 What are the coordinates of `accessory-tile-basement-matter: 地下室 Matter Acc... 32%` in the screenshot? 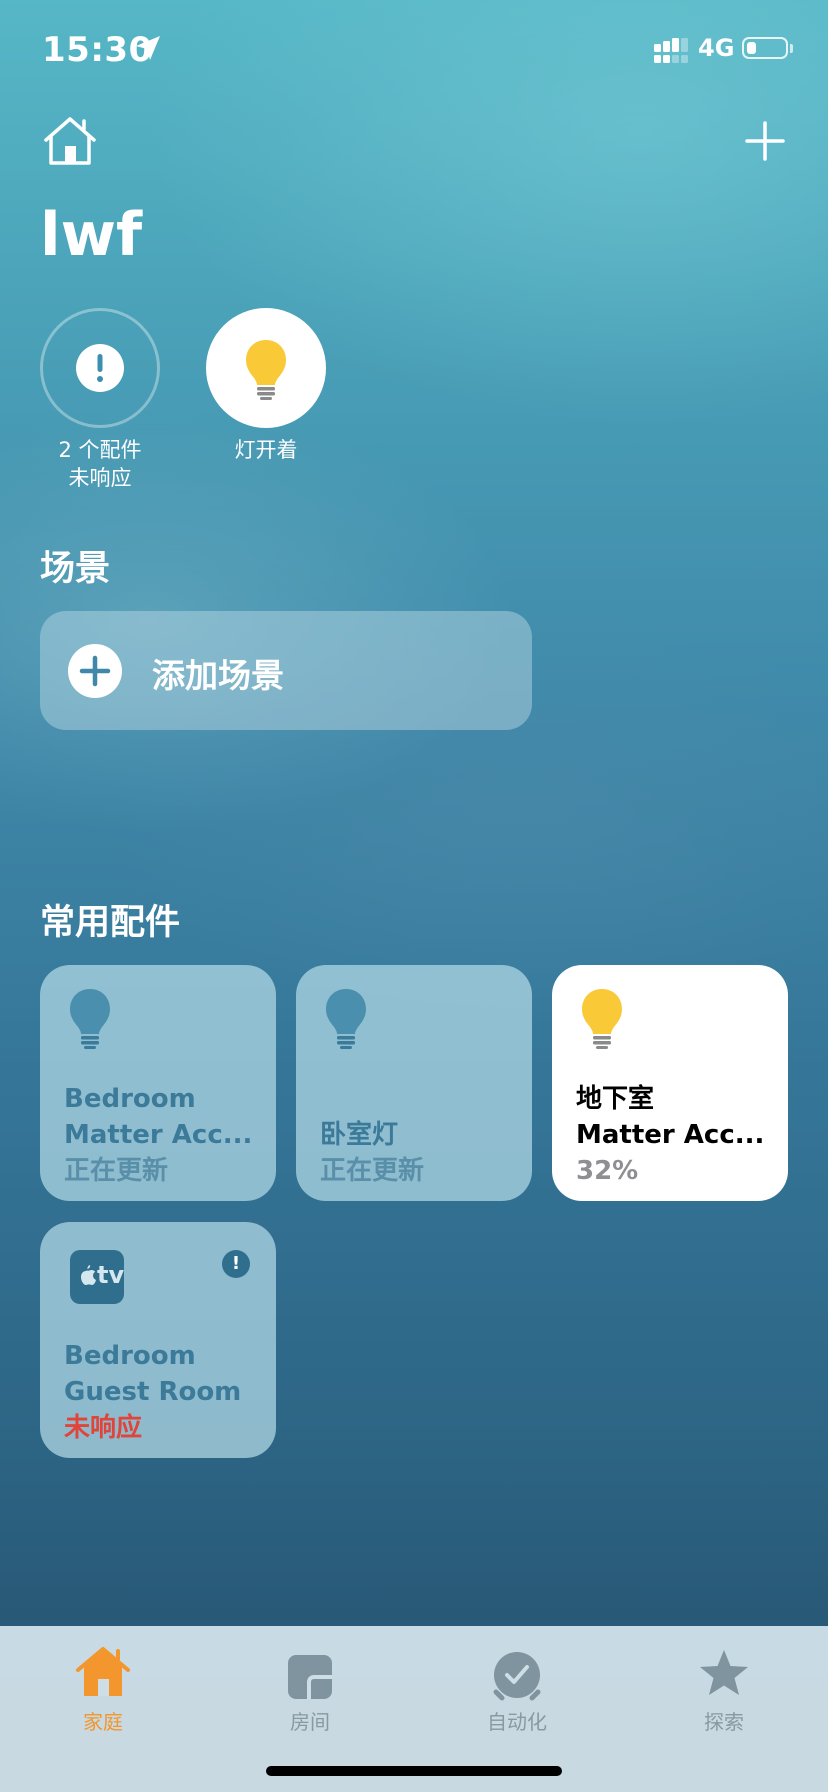 It's located at (670, 1083).